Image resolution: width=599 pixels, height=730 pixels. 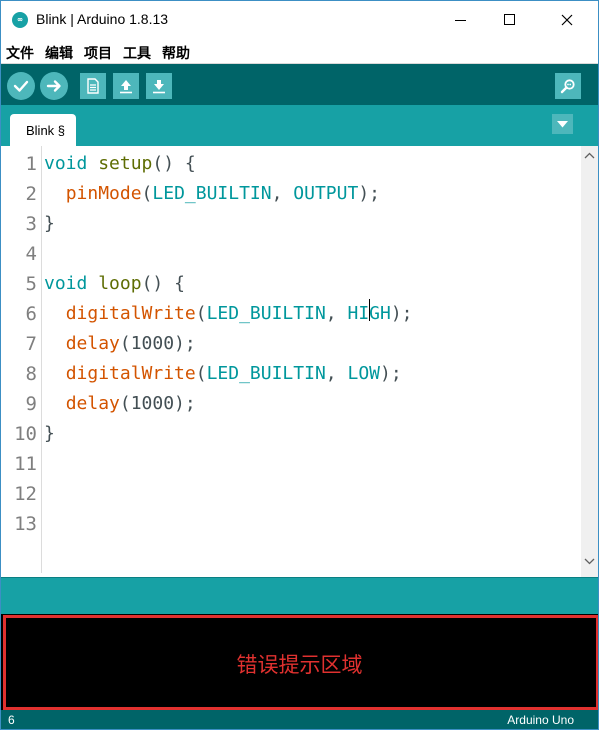 What do you see at coordinates (20, 20) in the screenshot?
I see `arduino-app-icon: ∞` at bounding box center [20, 20].